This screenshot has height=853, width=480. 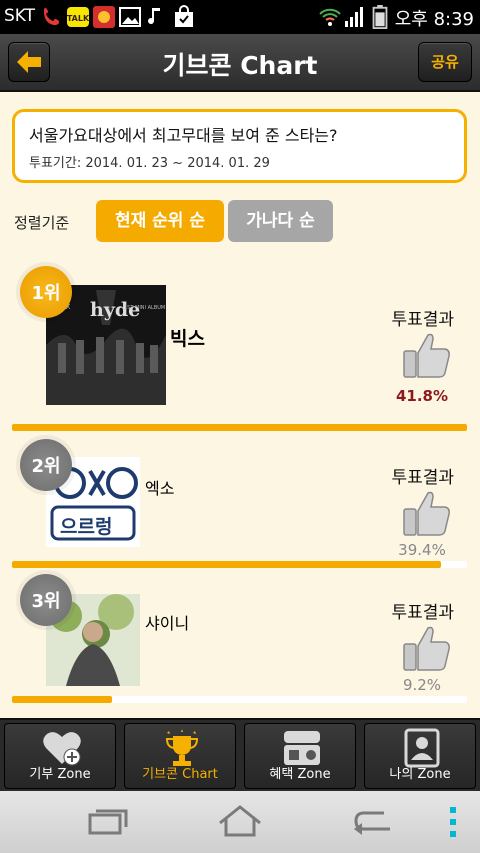 What do you see at coordinates (46, 292) in the screenshot?
I see `rank-badge: 1위` at bounding box center [46, 292].